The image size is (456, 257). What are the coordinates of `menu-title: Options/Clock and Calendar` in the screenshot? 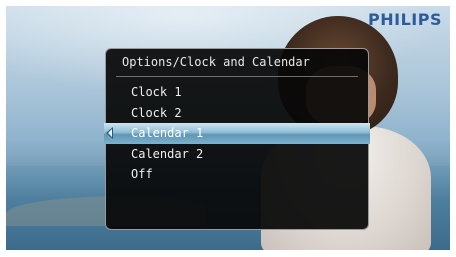 It's located at (216, 62).